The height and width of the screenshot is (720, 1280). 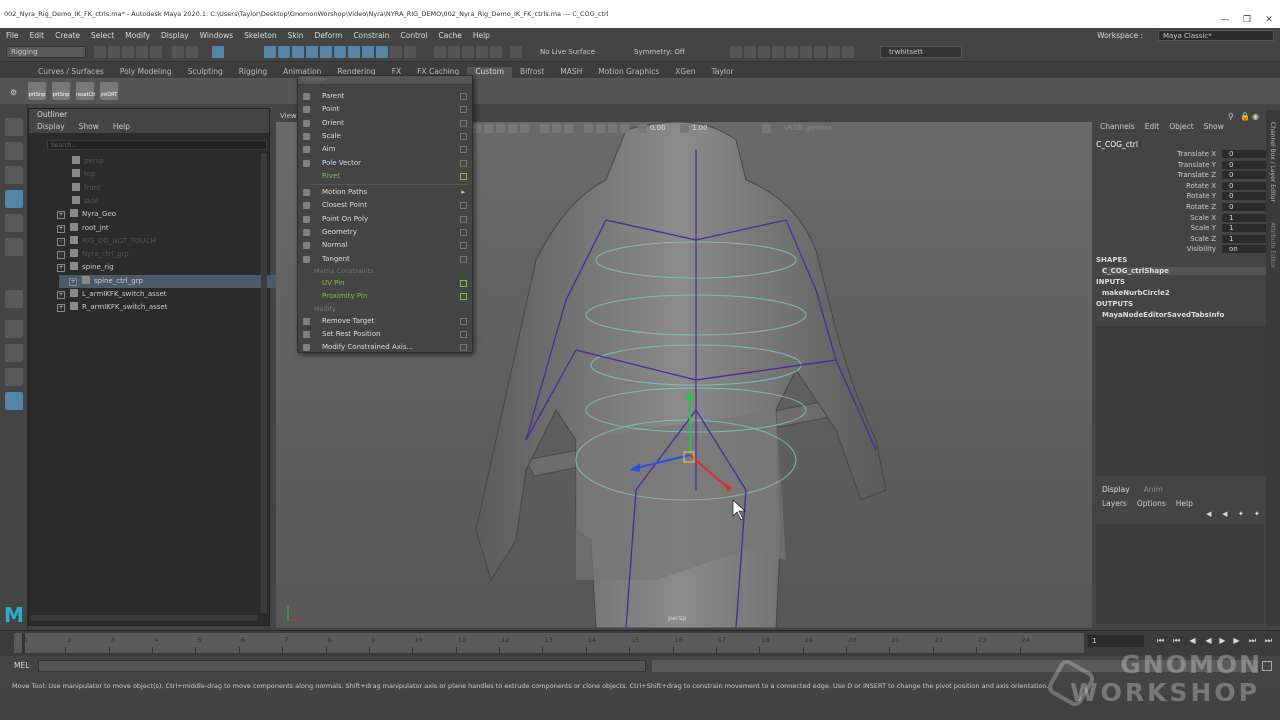 I want to click on play-forwards-icon: ▶, so click(x=1222, y=640).